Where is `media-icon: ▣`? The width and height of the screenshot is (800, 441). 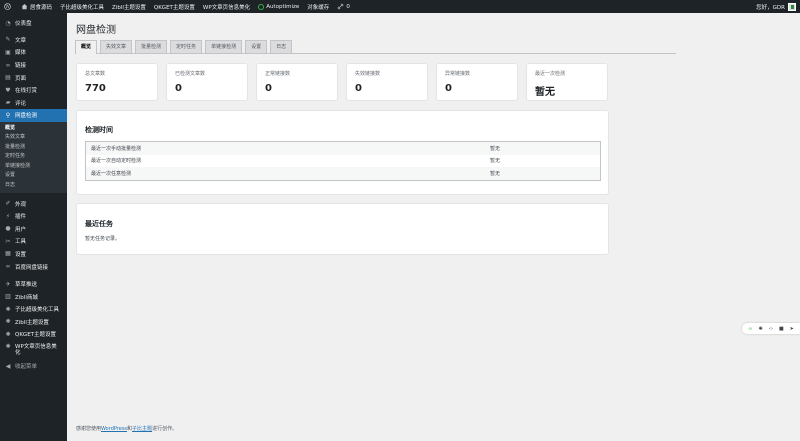 media-icon: ▣ is located at coordinates (8, 52).